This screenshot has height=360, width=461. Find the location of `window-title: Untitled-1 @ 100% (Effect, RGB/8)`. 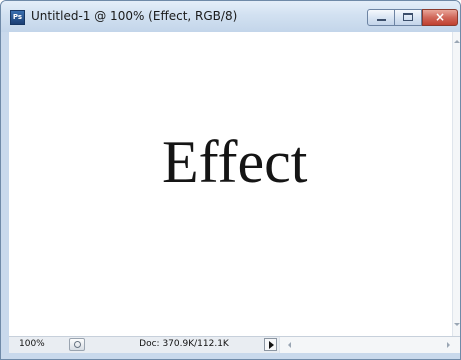

window-title: Untitled-1 @ 100% (Effect, RGB/8) is located at coordinates (134, 16).